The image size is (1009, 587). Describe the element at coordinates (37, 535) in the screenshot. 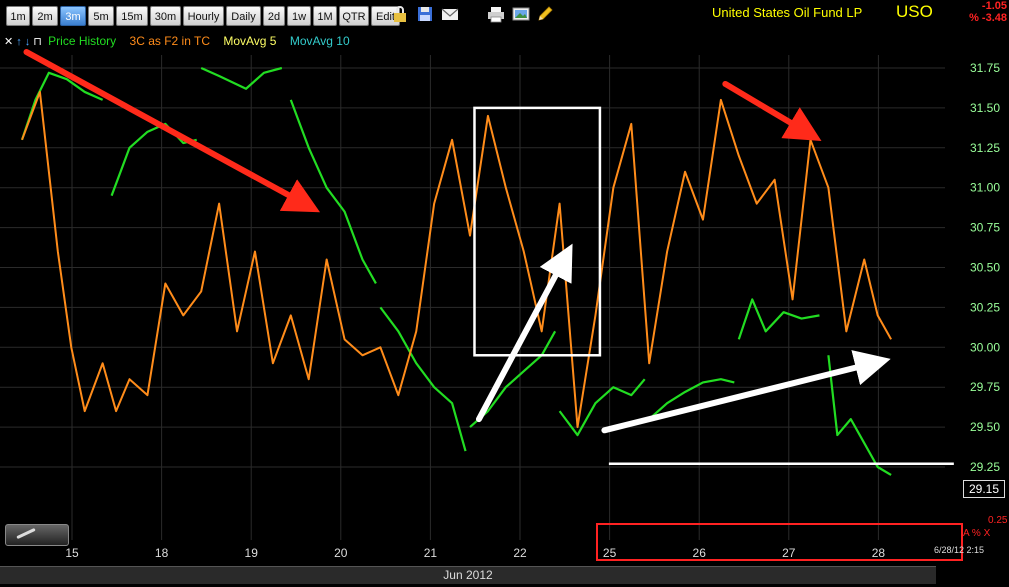

I see `chart-scroll-handle` at that location.